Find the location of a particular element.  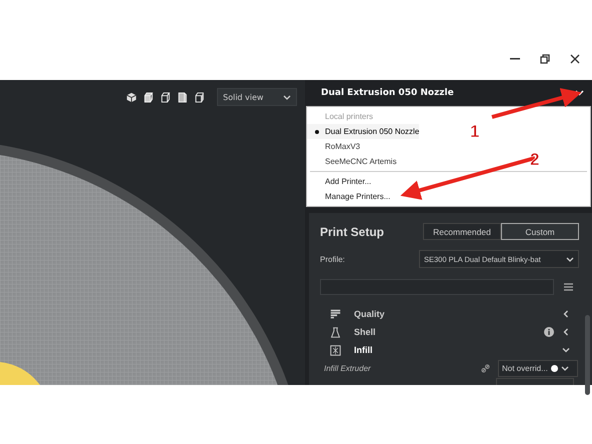

menu-item: SeeMeCNC Artemis is located at coordinates (352, 161).